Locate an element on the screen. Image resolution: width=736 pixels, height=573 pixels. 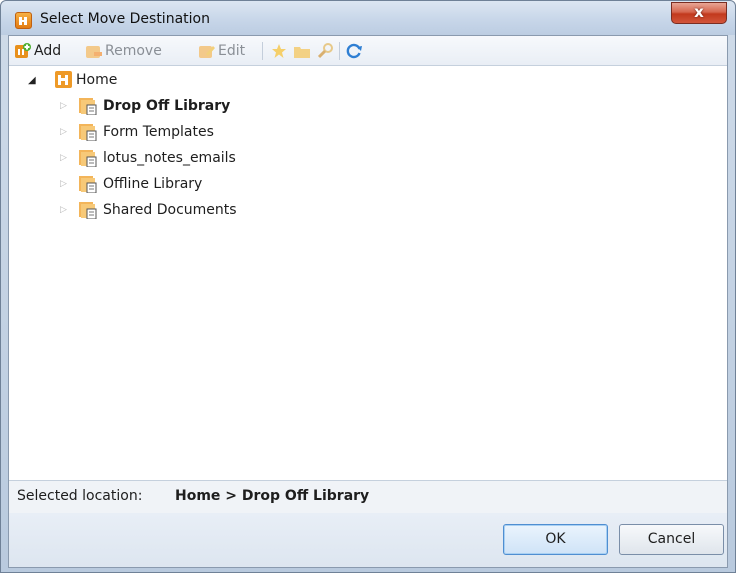
tree-node-label: Form Templates is located at coordinates (158, 132).